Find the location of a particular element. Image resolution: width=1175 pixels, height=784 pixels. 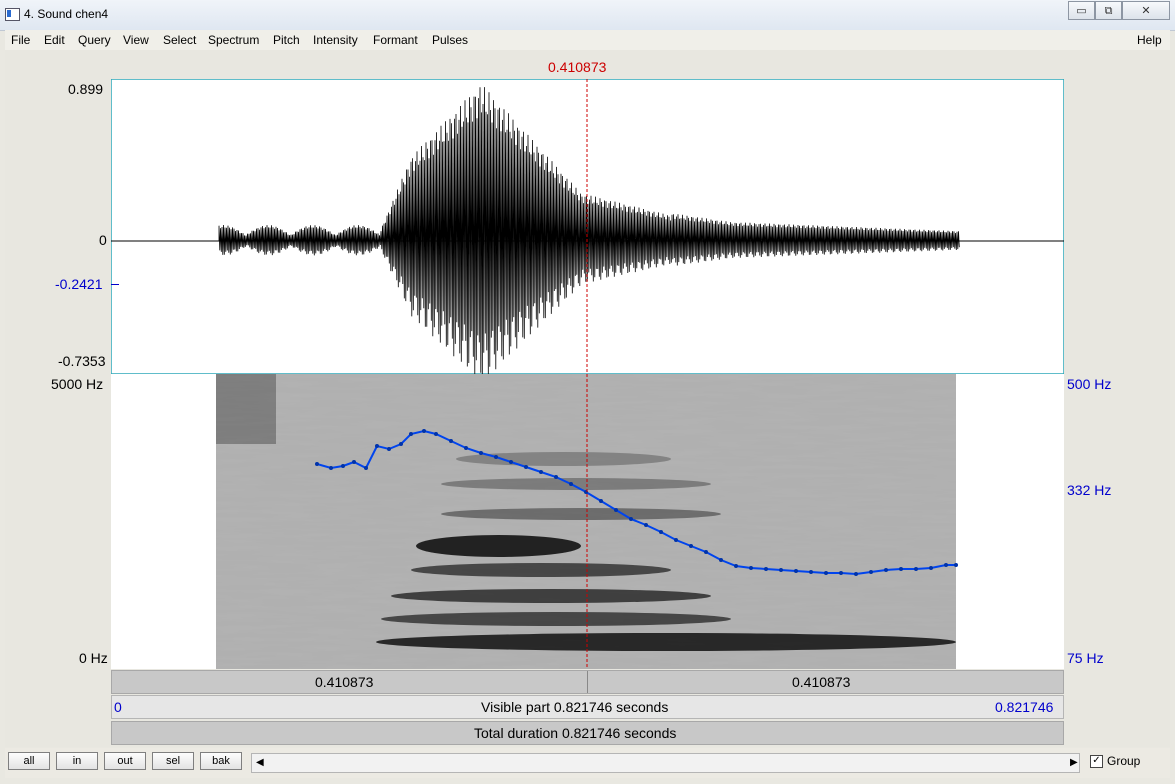

zoom-all-button: all is located at coordinates (29, 761).